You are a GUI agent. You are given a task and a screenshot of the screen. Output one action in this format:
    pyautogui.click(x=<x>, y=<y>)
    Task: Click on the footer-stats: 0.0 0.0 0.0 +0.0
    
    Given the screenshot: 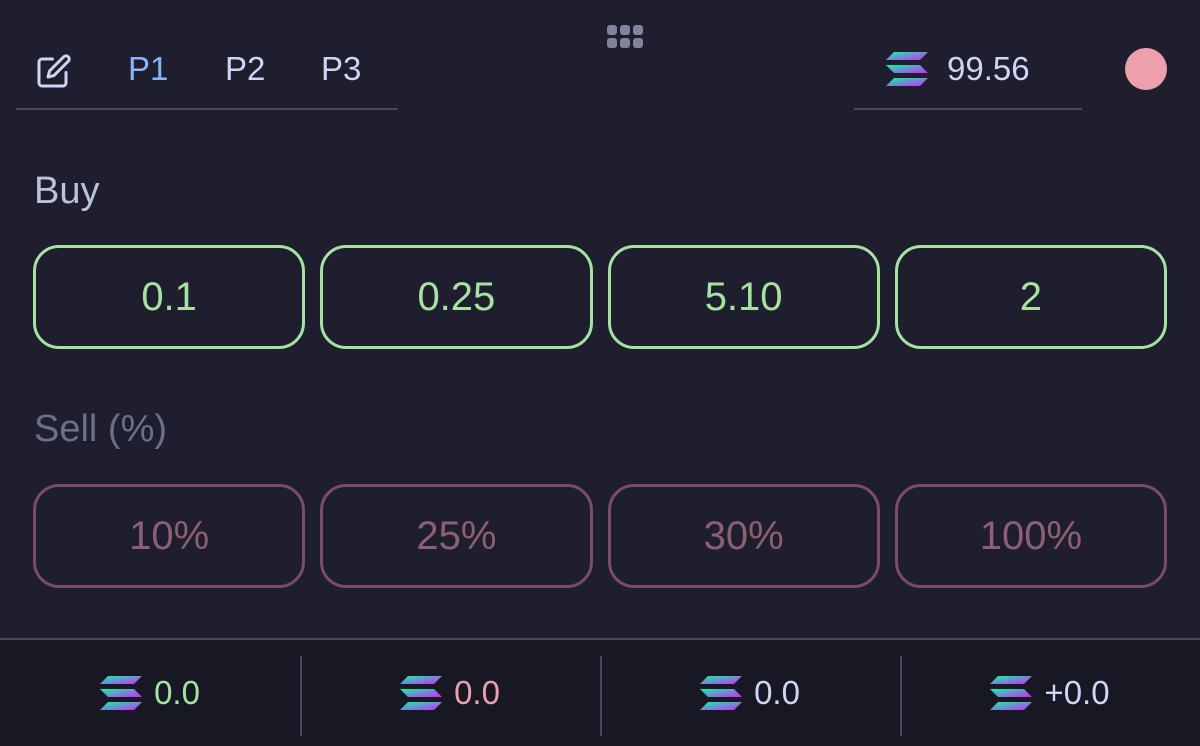 What is the action you would take?
    pyautogui.click(x=600, y=692)
    